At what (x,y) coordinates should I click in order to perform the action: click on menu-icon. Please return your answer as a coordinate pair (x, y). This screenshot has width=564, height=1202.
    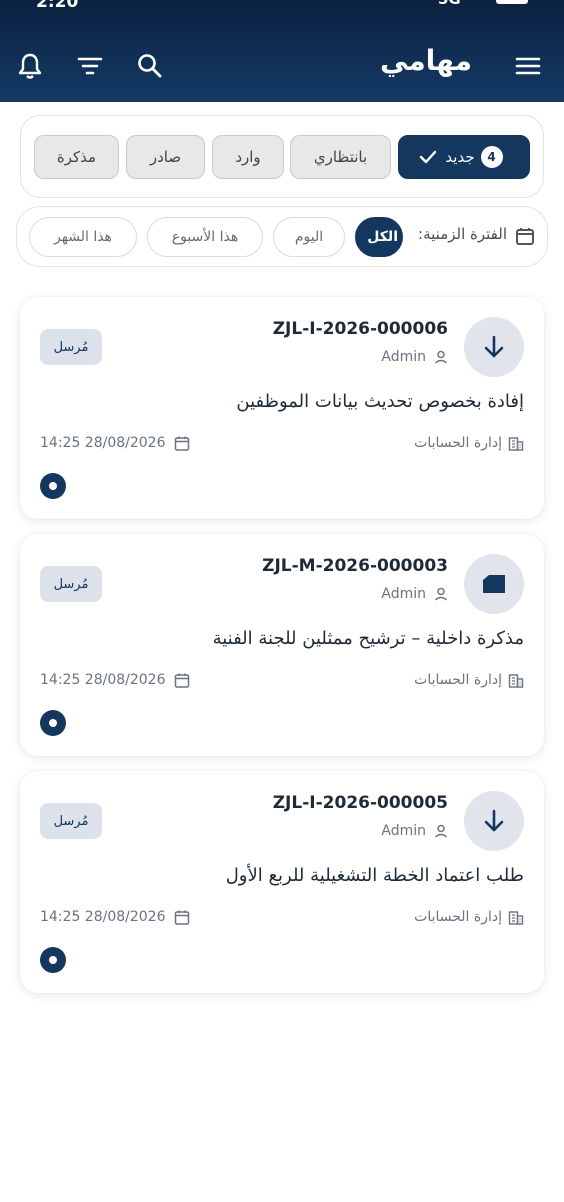
    Looking at the image, I should click on (528, 66).